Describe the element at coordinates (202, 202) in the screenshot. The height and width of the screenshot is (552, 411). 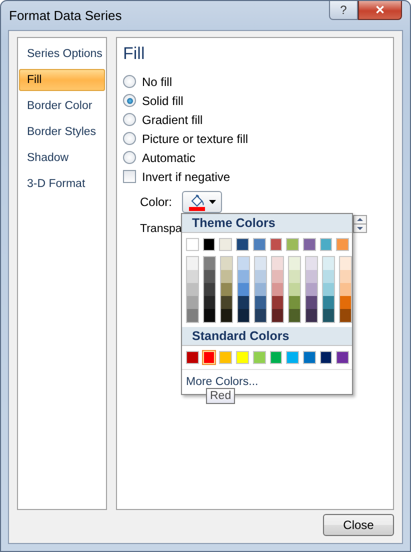
I see `color-picker-button` at that location.